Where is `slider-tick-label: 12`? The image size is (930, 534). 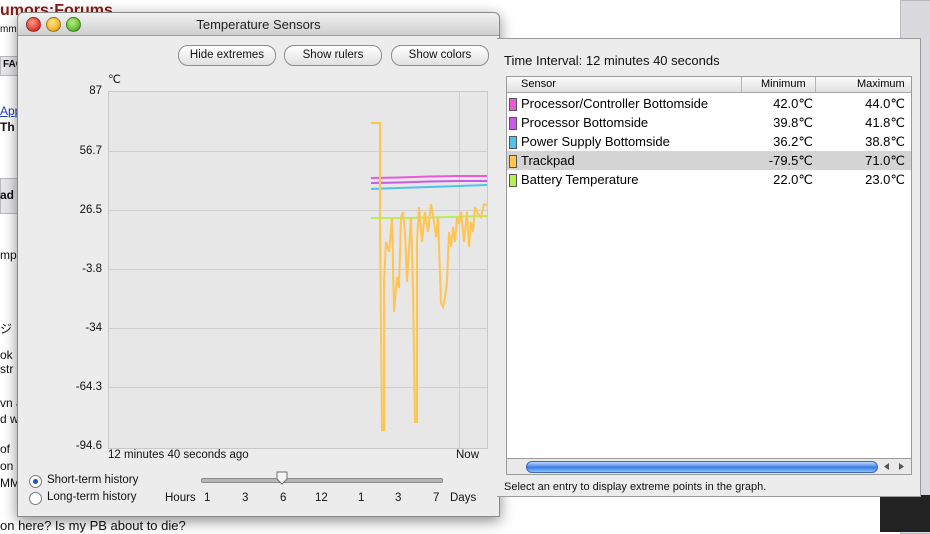 slider-tick-label: 12 is located at coordinates (321, 498).